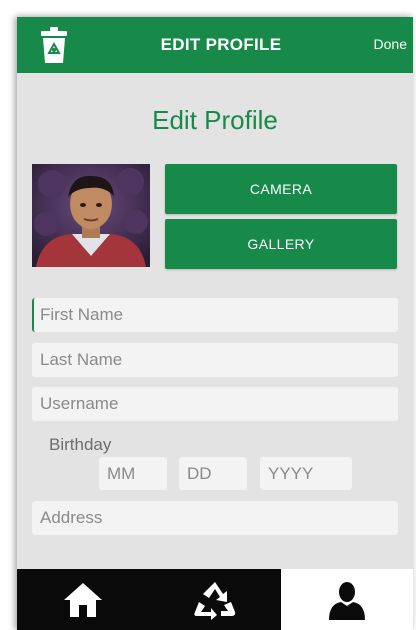  I want to click on address-field, so click(215, 518).